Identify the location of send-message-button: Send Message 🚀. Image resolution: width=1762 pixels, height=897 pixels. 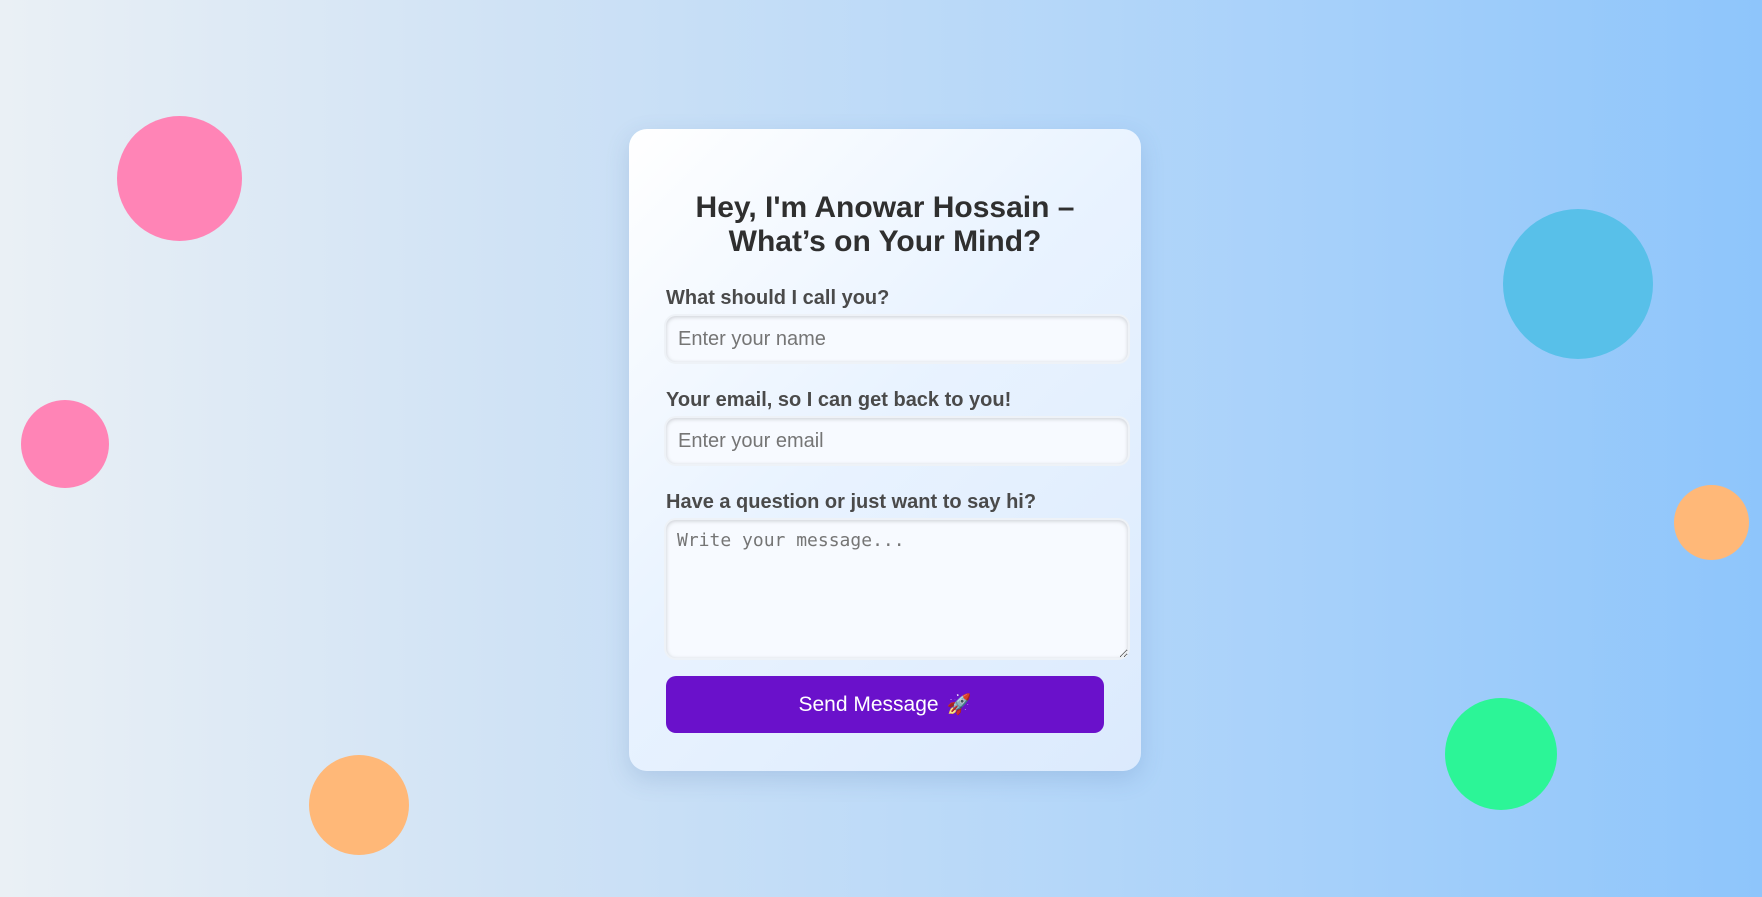
(885, 704).